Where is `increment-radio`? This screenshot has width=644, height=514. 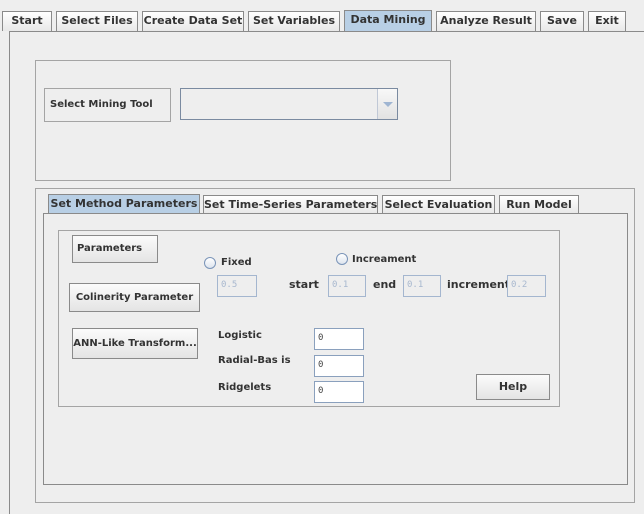 increment-radio is located at coordinates (342, 259).